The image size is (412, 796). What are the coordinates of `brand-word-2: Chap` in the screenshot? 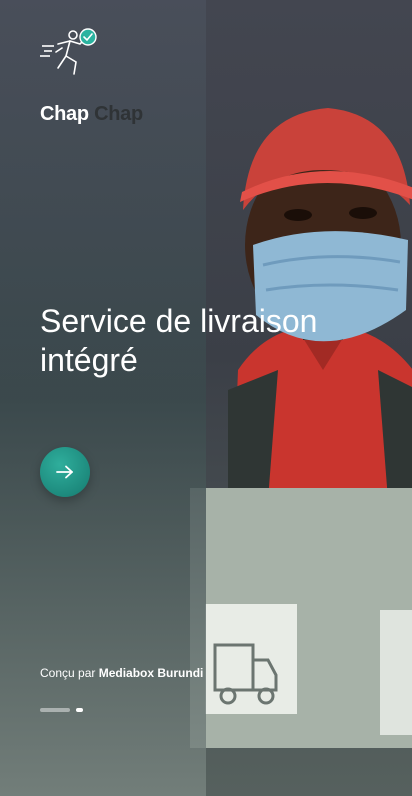 It's located at (118, 114).